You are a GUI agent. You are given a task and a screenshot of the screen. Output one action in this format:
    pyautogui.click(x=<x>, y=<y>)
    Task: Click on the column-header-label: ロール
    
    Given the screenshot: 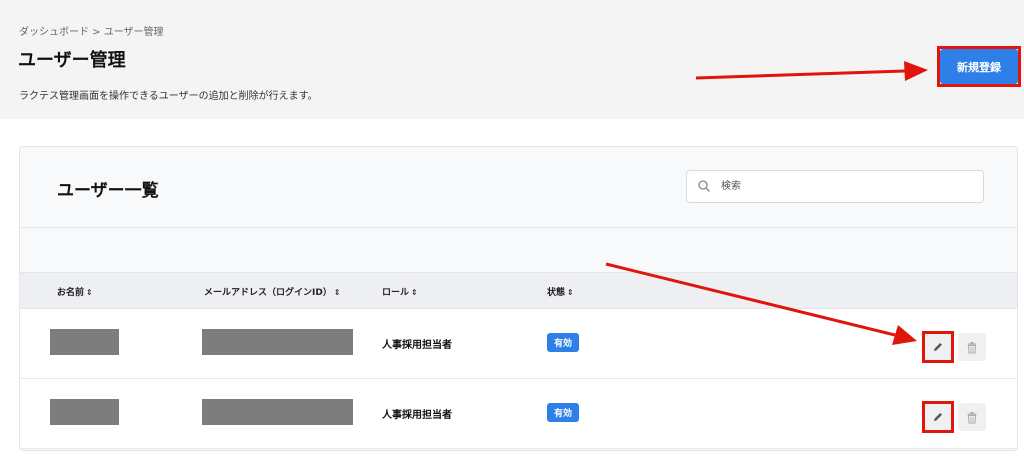 What is the action you would take?
    pyautogui.click(x=396, y=293)
    